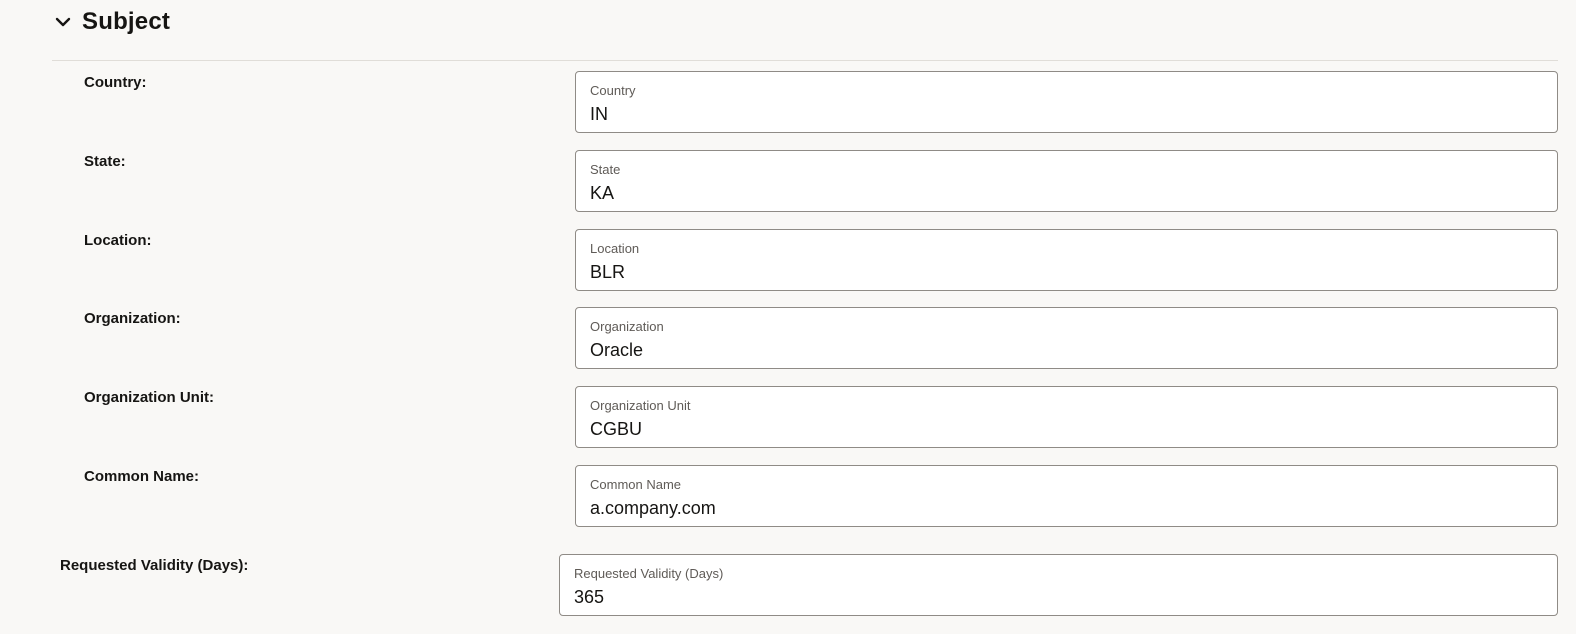 The width and height of the screenshot is (1576, 634). Describe the element at coordinates (615, 248) in the screenshot. I see `location-field-label: Location` at that location.